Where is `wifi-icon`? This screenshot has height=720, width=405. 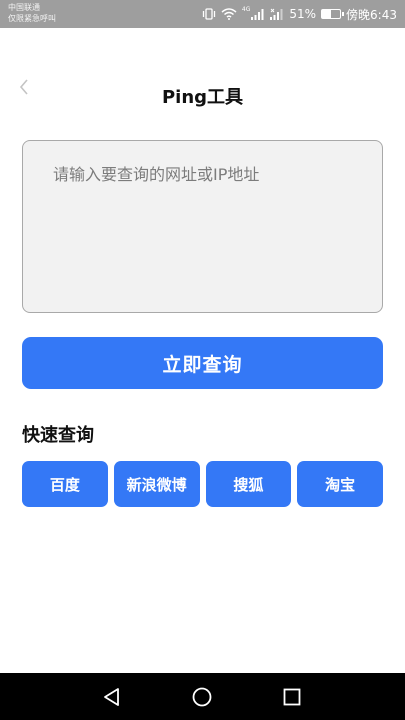 wifi-icon is located at coordinates (229, 14).